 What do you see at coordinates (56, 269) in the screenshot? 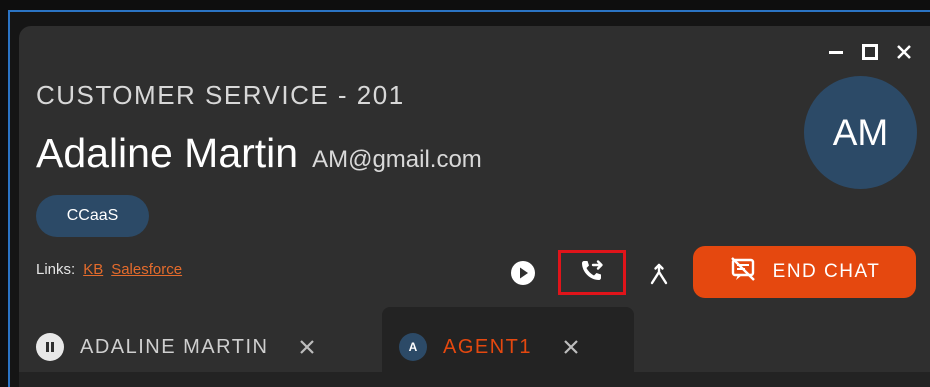
I see `links-label: Links:` at bounding box center [56, 269].